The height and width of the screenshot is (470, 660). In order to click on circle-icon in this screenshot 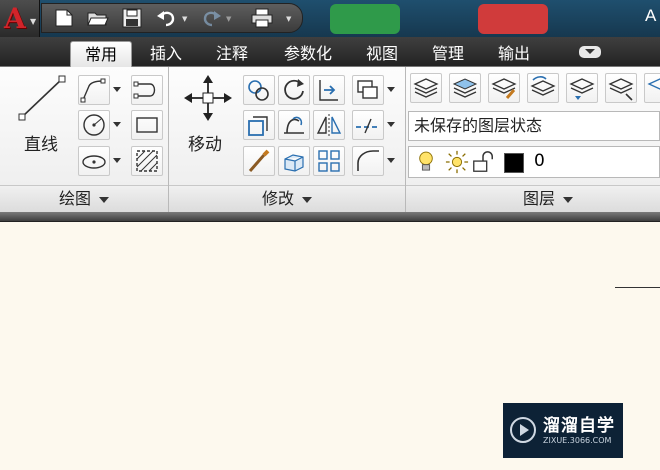, I will do `click(94, 125)`.